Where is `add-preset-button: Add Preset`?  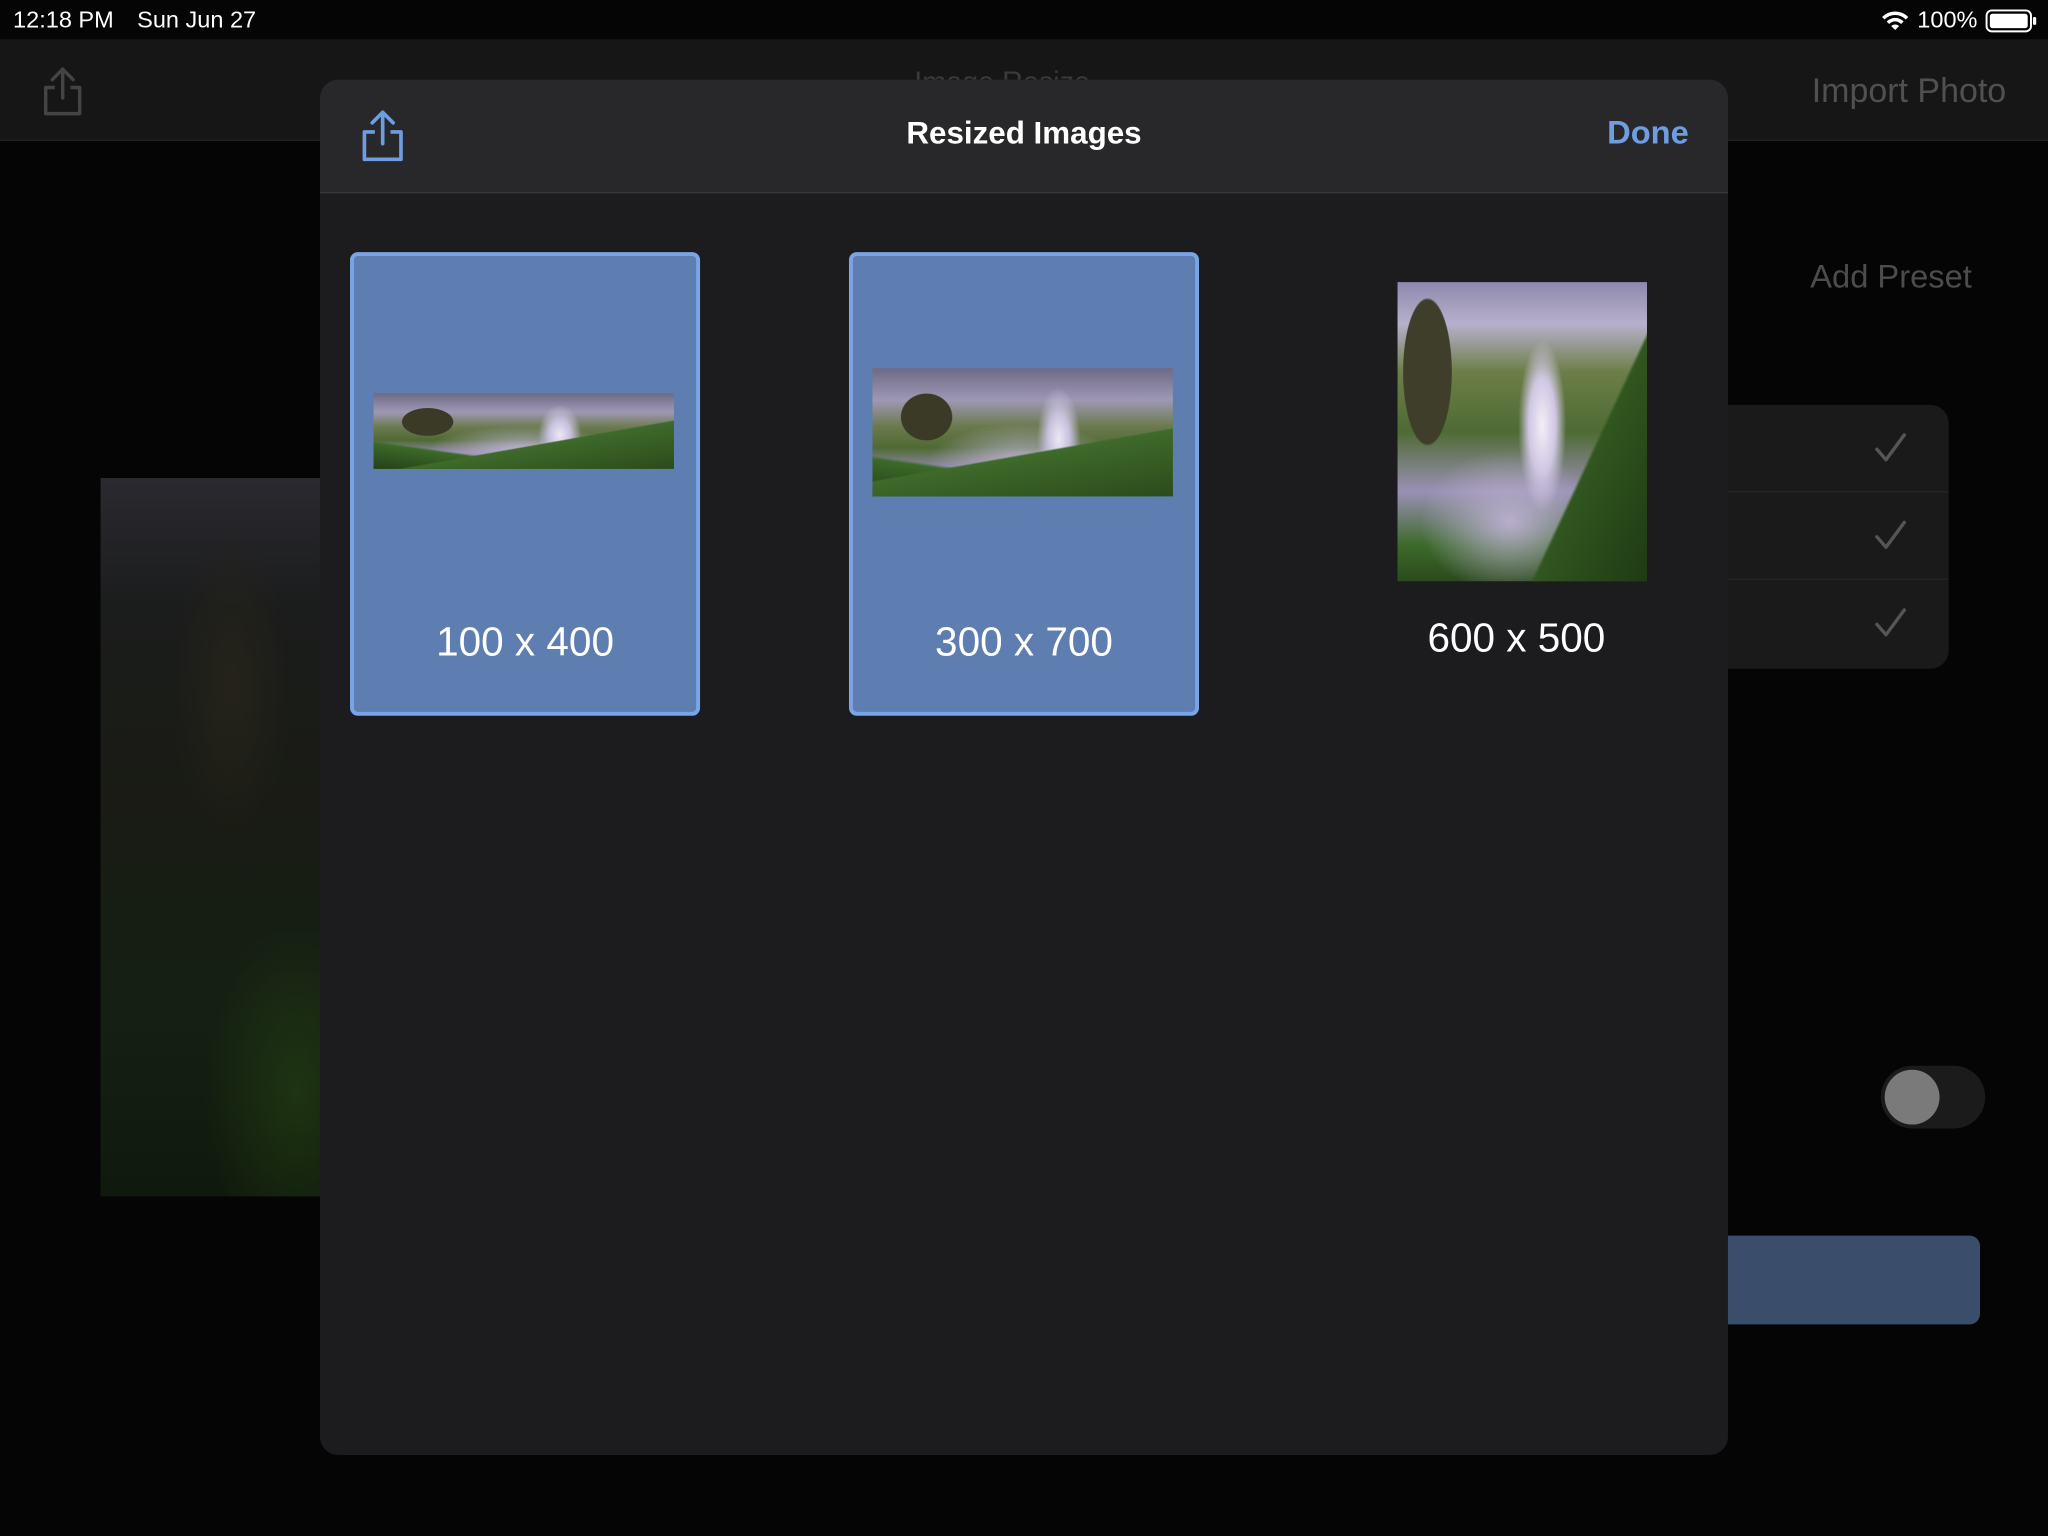
add-preset-button: Add Preset is located at coordinates (1891, 278).